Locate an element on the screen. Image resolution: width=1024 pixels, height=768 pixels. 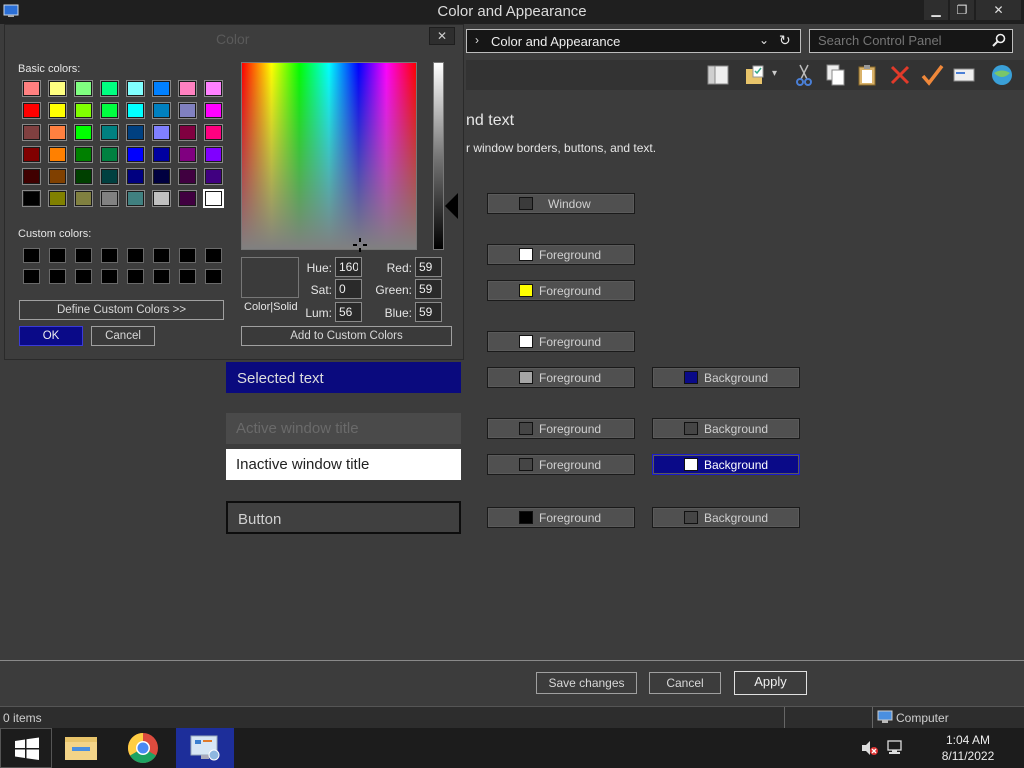
selected-text-background-button: Background is located at coordinates (726, 377).